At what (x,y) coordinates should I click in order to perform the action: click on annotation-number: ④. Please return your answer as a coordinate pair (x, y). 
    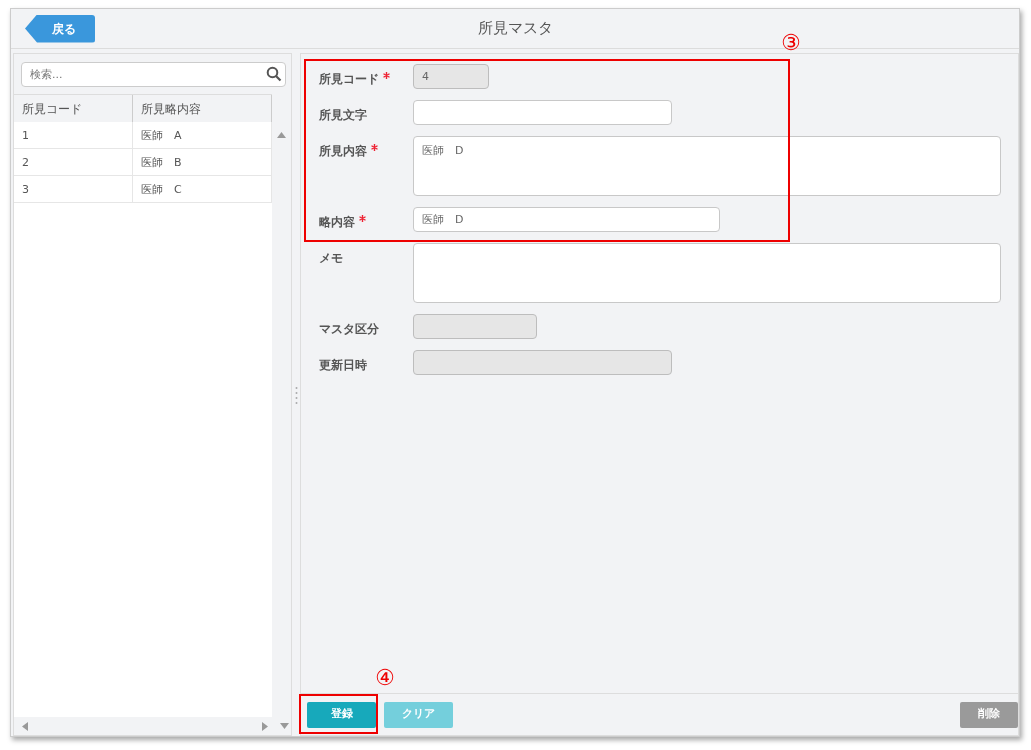
    Looking at the image, I should click on (385, 678).